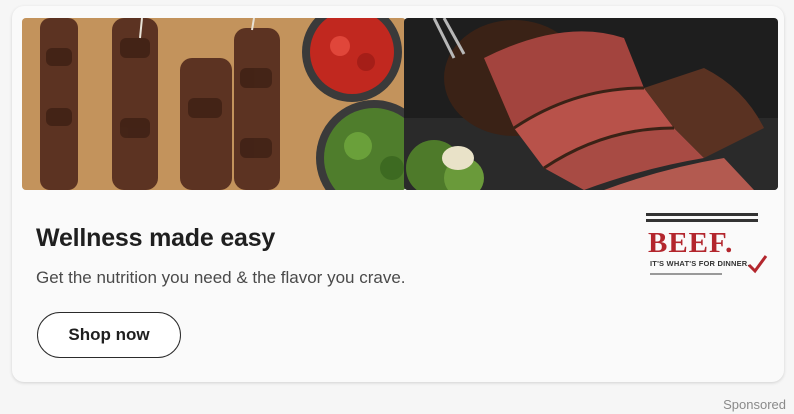 Image resolution: width=794 pixels, height=414 pixels. Describe the element at coordinates (109, 335) in the screenshot. I see `shop-now-button: Shop now` at that location.